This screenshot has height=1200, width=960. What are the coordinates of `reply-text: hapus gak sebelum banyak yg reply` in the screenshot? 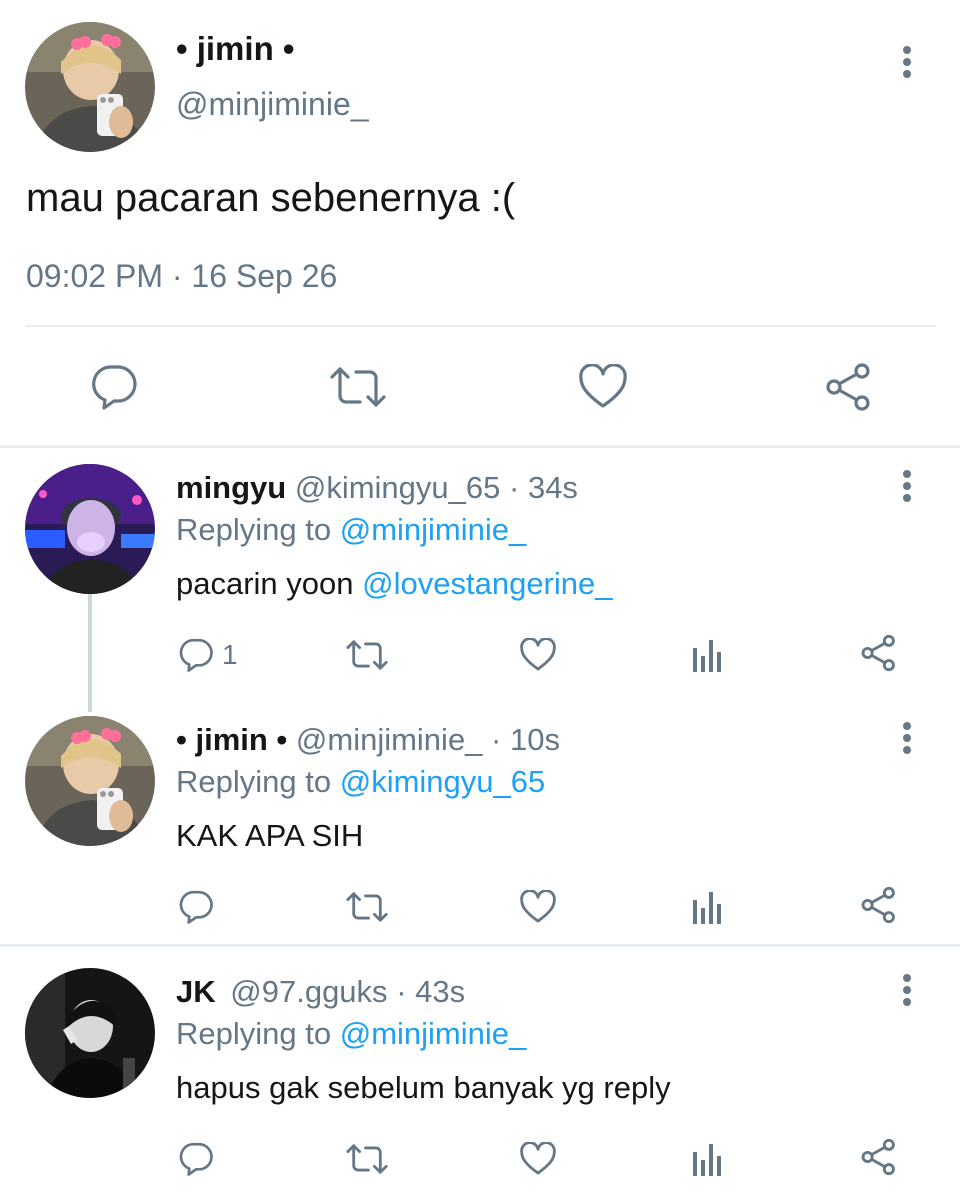 It's located at (423, 1087).